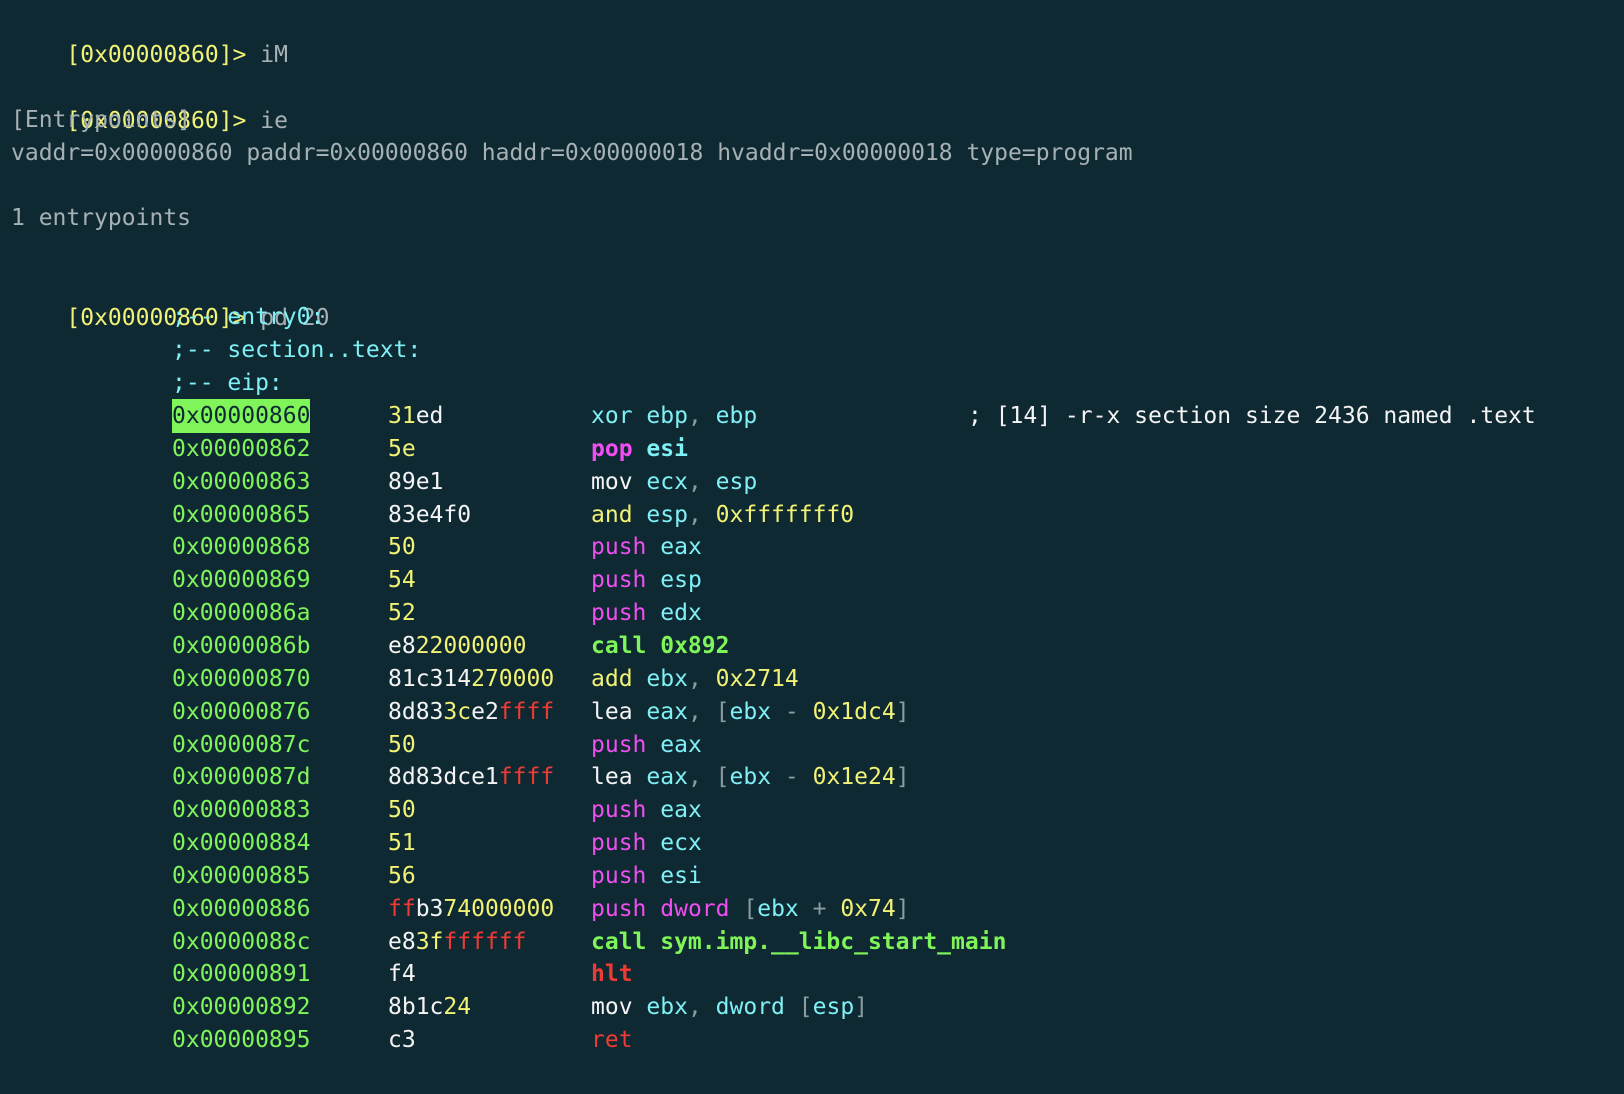  Describe the element at coordinates (402, 810) in the screenshot. I see `instruction-bytes: 50` at that location.